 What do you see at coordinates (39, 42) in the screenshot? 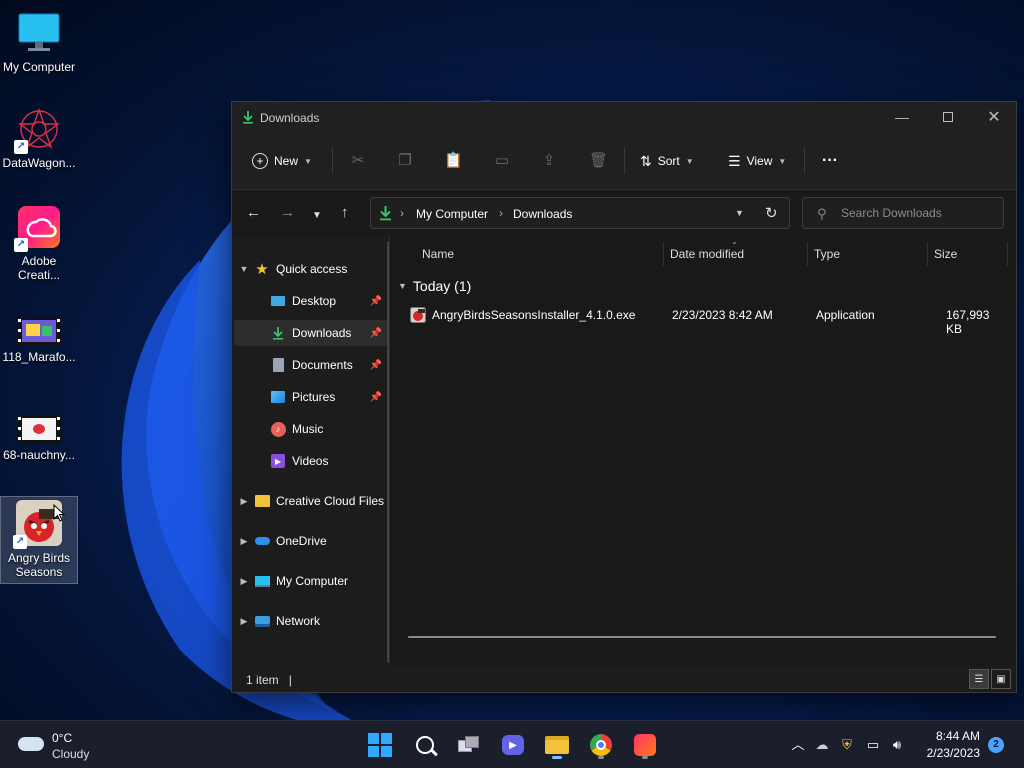
I see `desktop-icon-my-computer: My Computer` at bounding box center [39, 42].